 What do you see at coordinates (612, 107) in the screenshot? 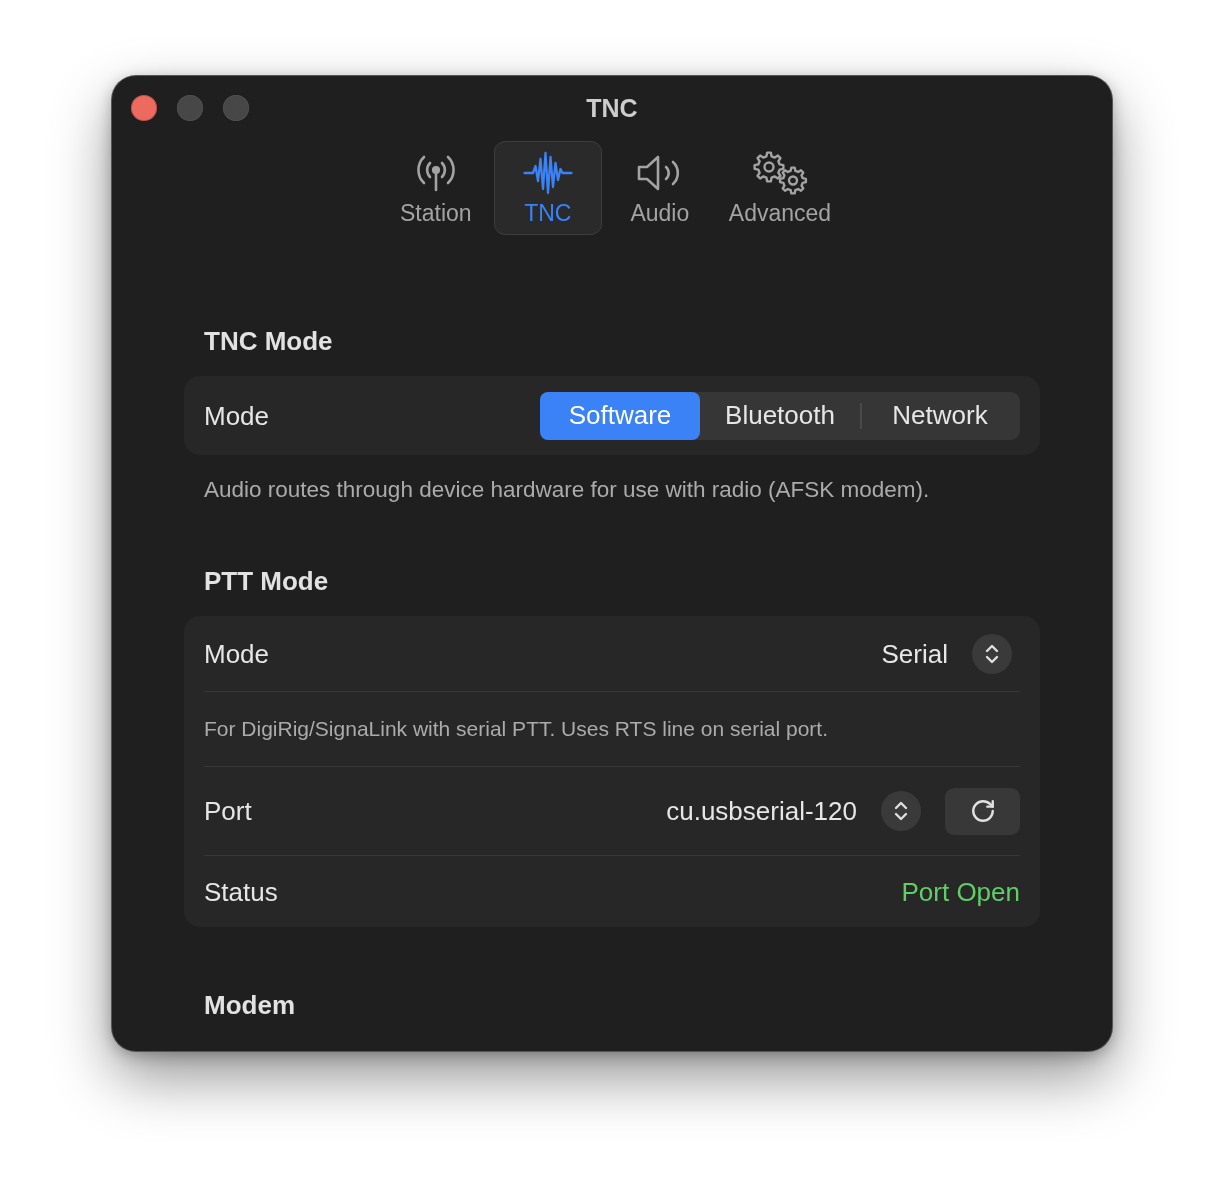
I see `window-title: TNC` at bounding box center [612, 107].